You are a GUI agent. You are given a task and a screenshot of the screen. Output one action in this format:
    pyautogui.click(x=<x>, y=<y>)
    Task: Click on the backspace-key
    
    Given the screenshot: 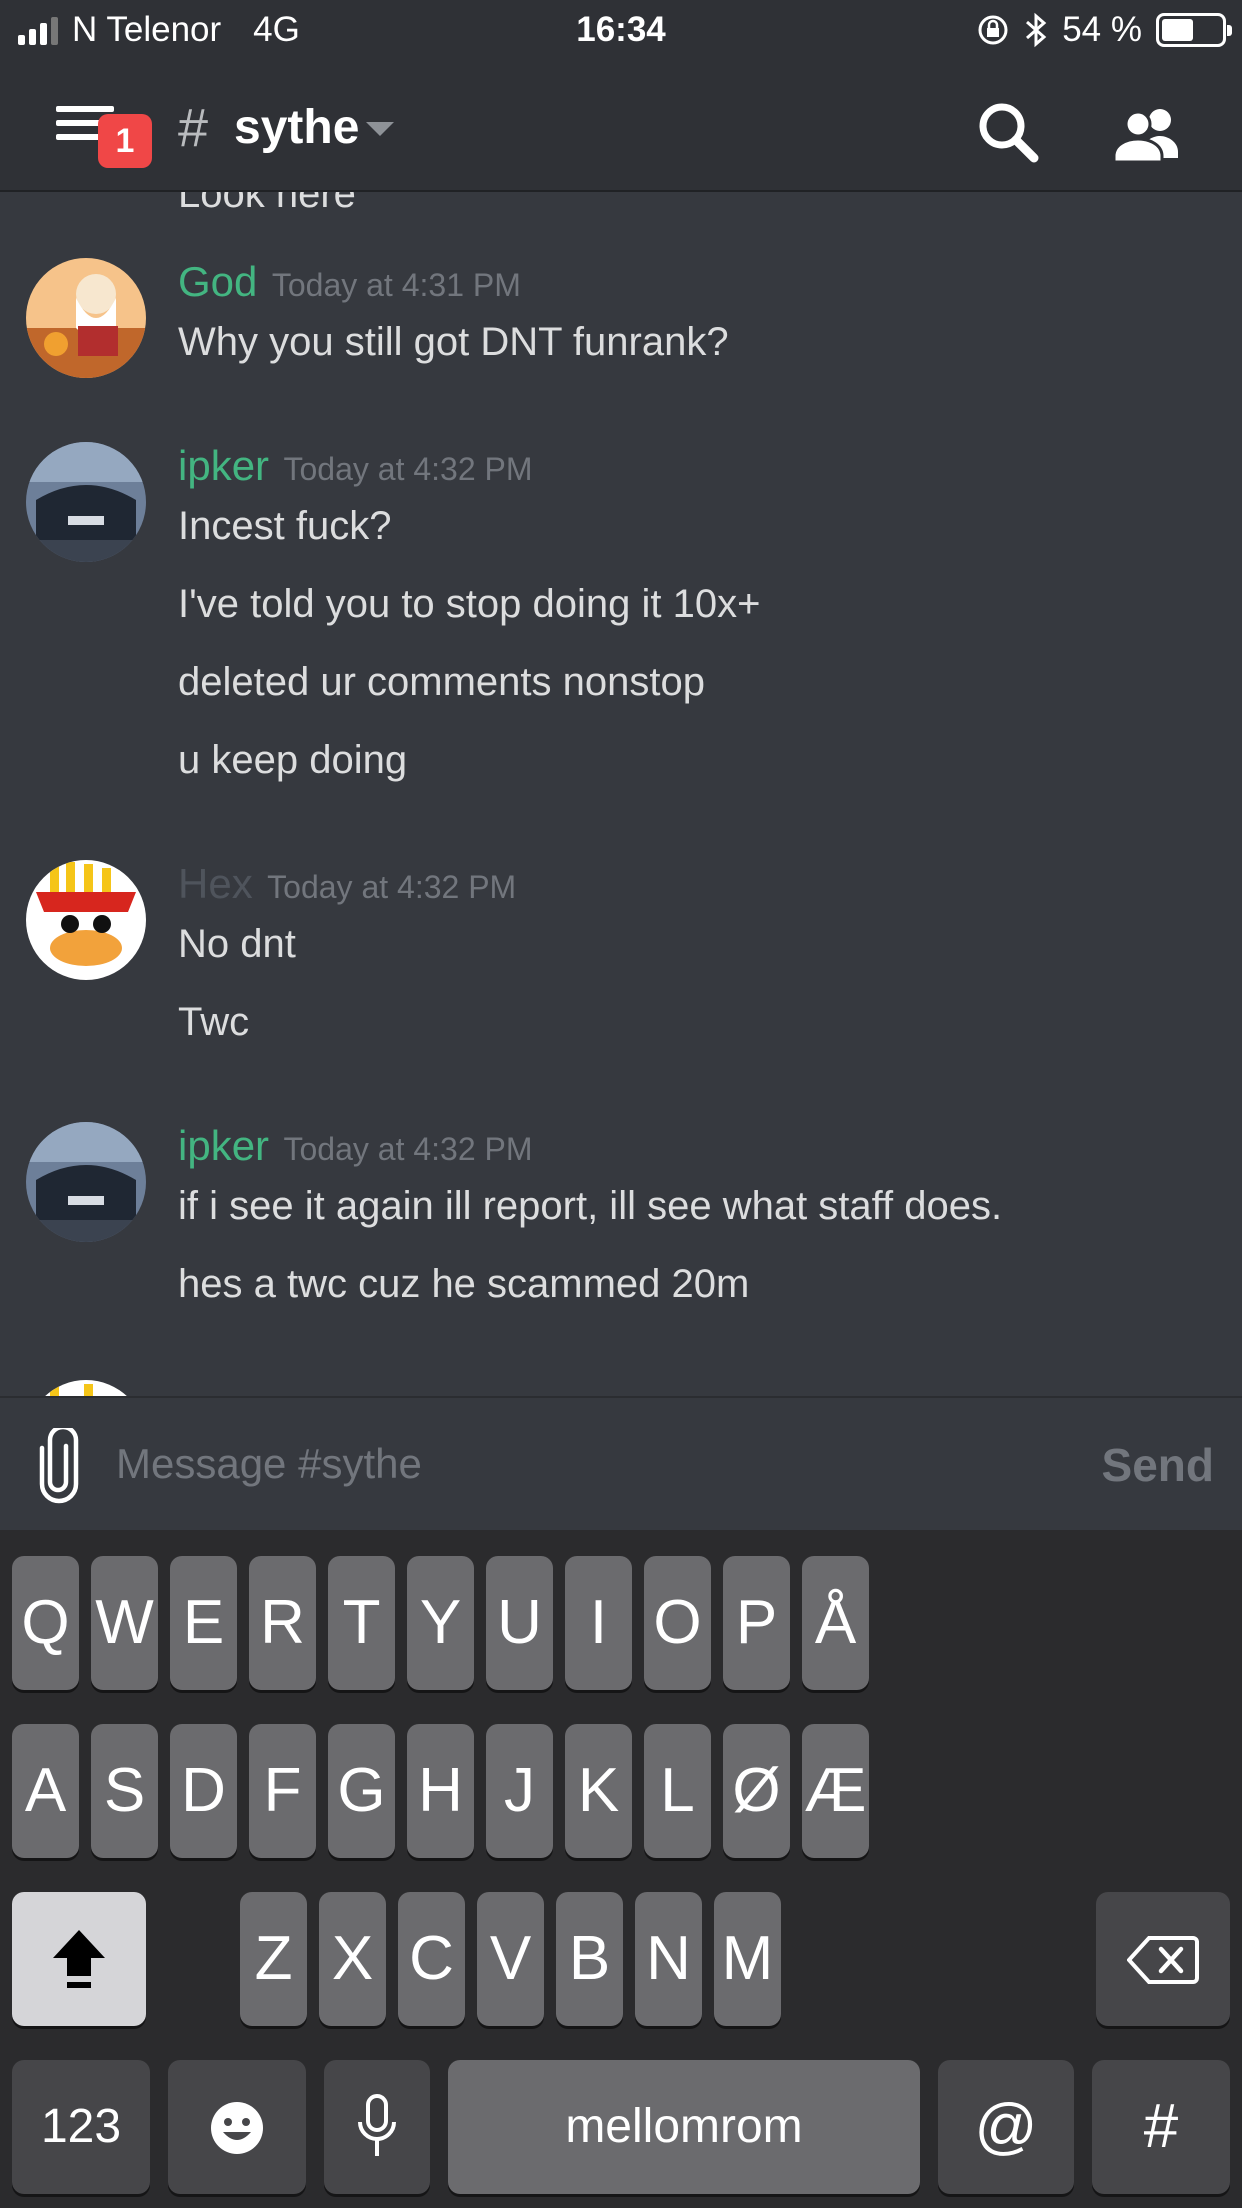 What is the action you would take?
    pyautogui.click(x=1163, y=1959)
    